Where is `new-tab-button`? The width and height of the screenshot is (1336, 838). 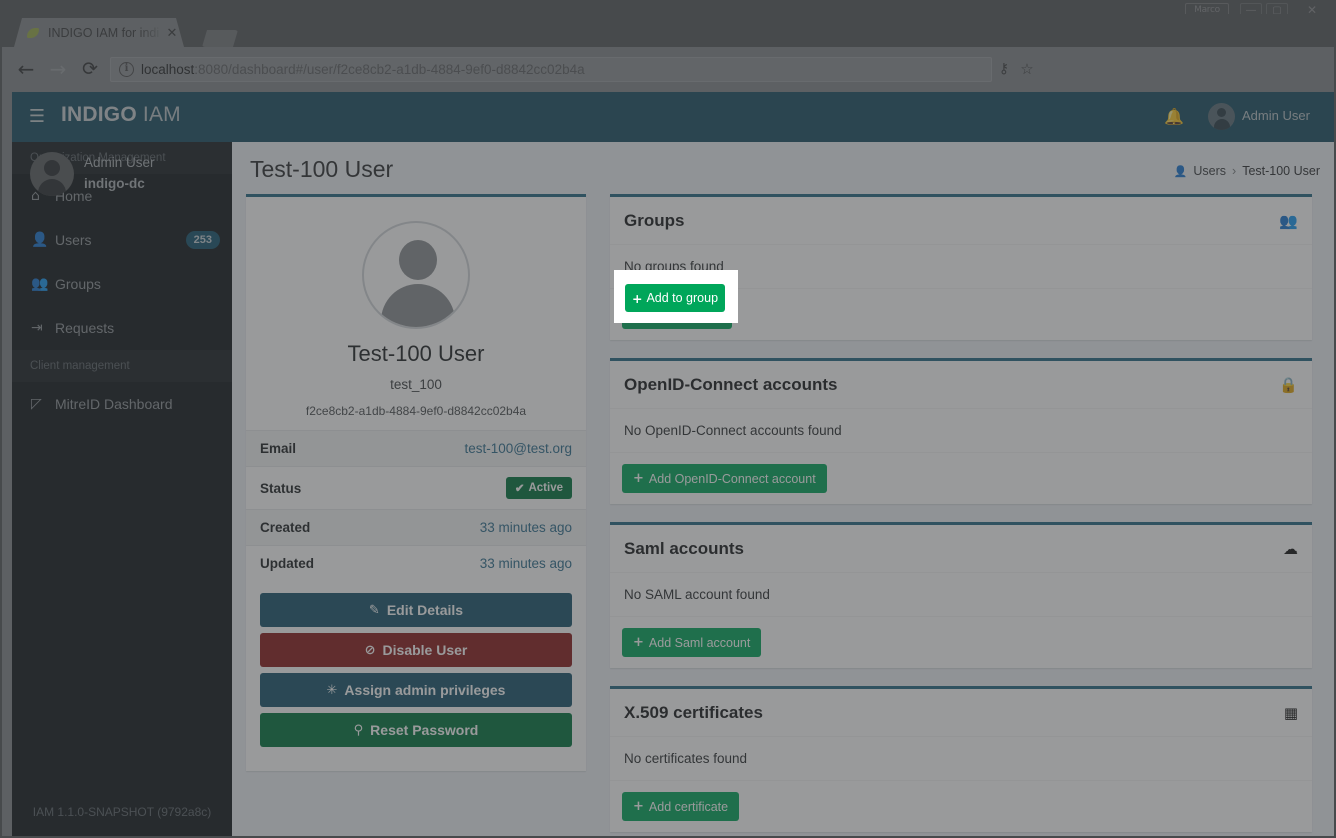 new-tab-button is located at coordinates (220, 38).